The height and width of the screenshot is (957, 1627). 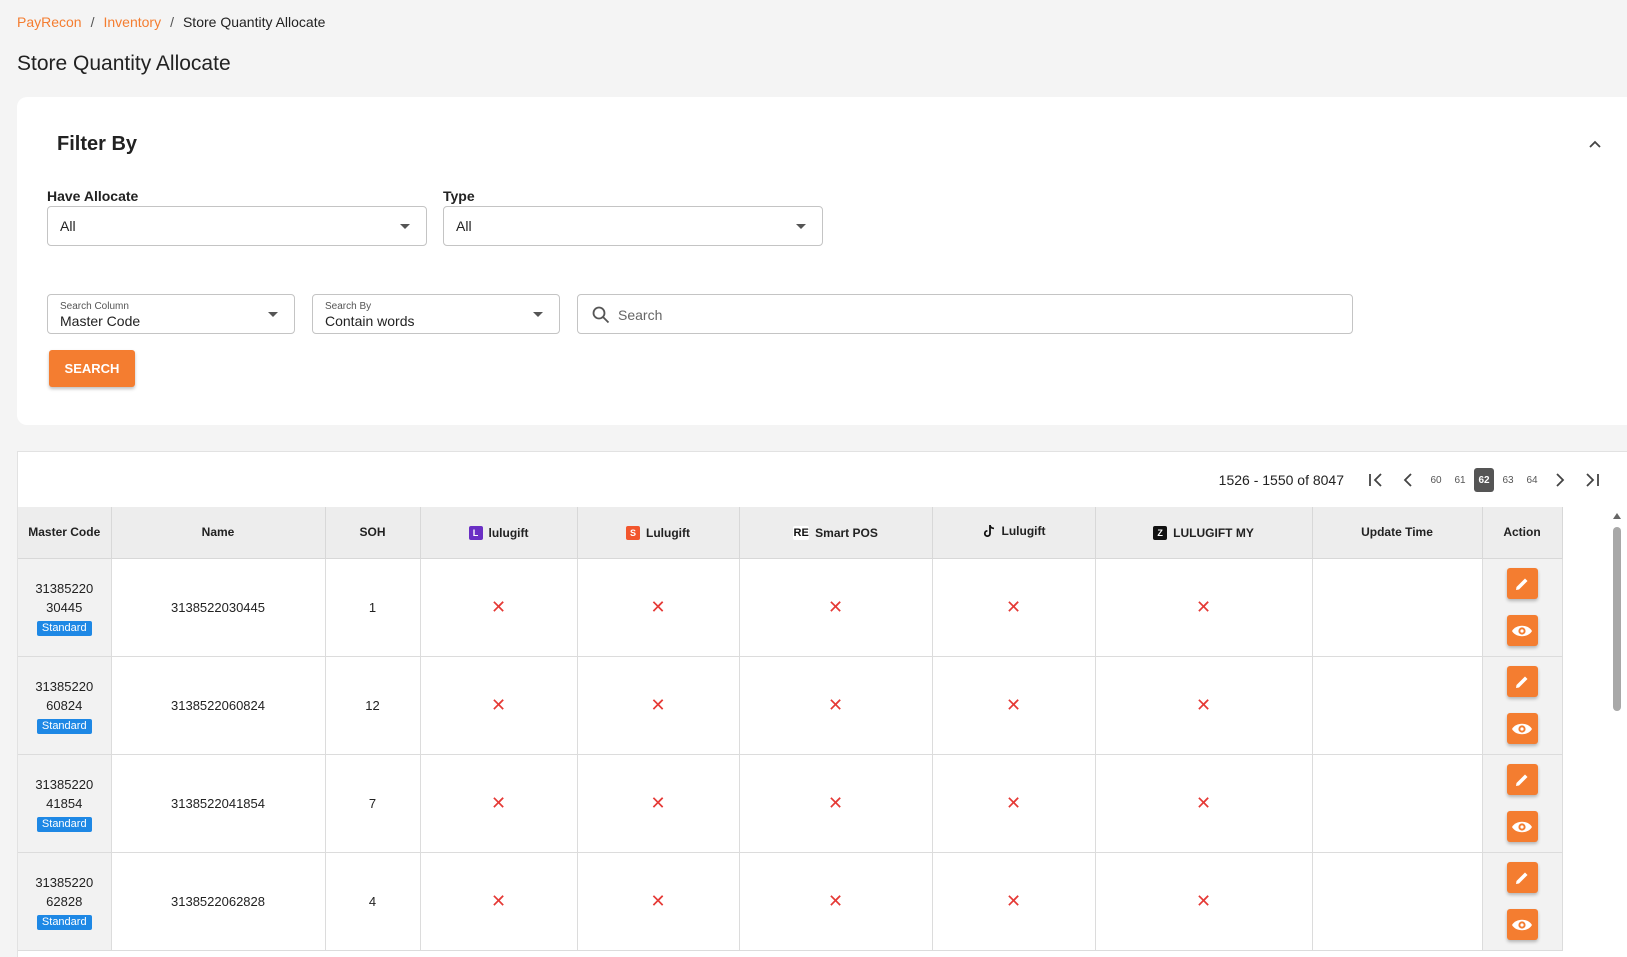 What do you see at coordinates (94, 306) in the screenshot?
I see `search-column-label: Search Column` at bounding box center [94, 306].